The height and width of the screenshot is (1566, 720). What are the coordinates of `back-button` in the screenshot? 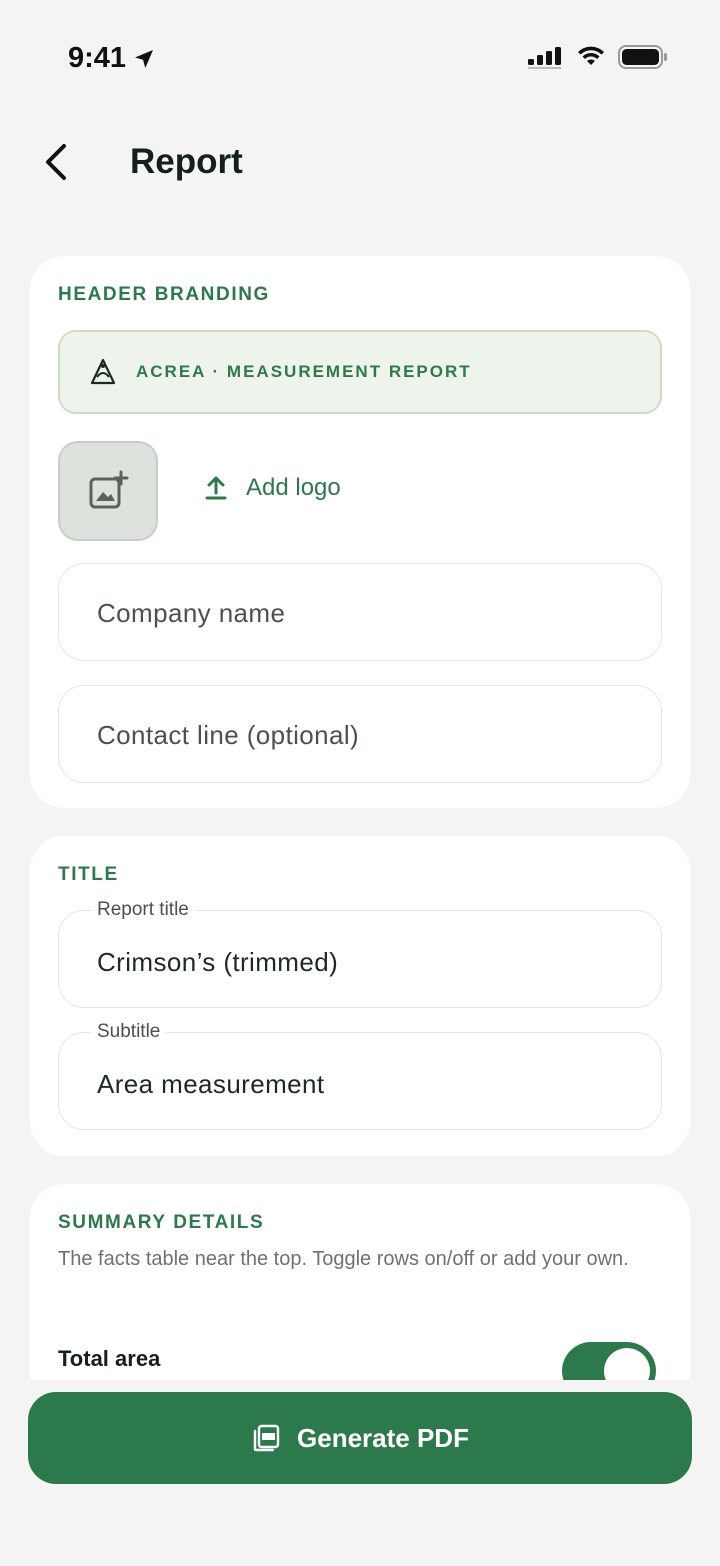 It's located at (56, 162).